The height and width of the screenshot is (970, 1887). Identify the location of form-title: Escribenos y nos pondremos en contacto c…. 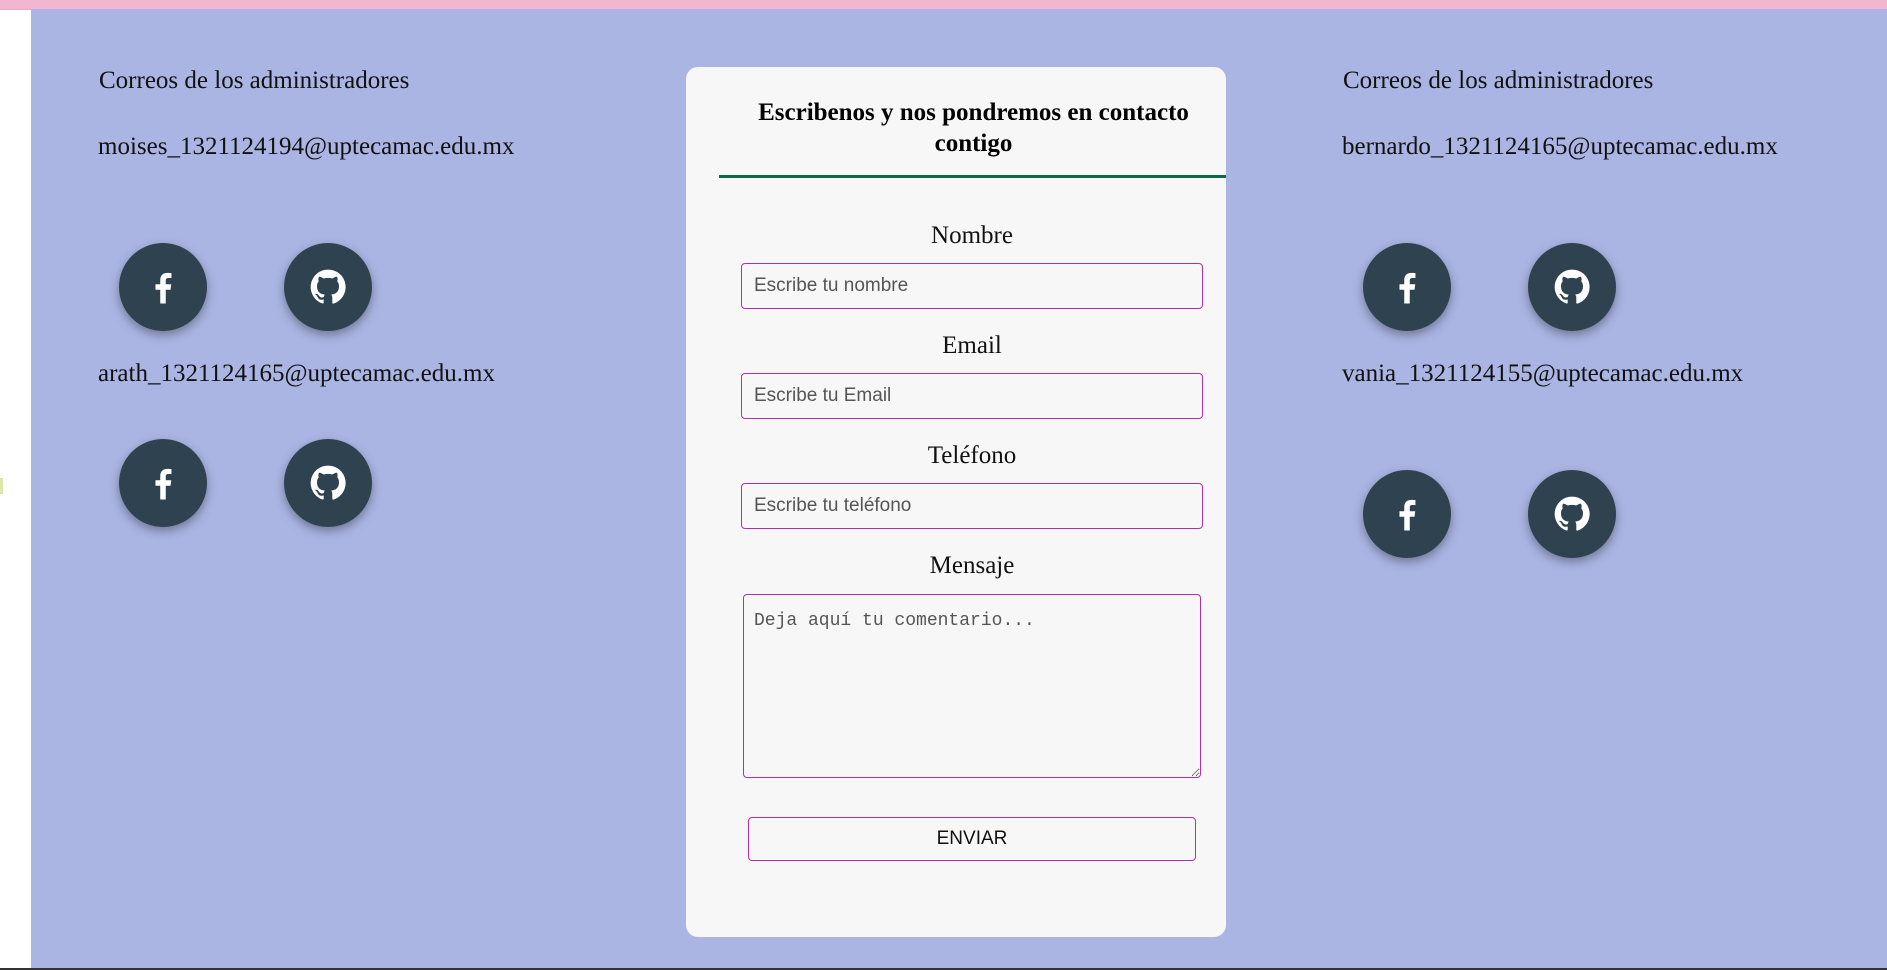
(973, 128).